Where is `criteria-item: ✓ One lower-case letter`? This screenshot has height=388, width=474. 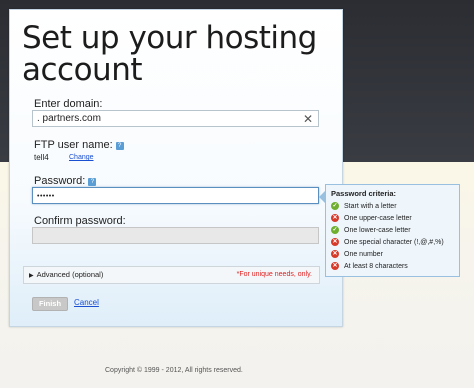
criteria-item: ✓ One lower-case letter is located at coordinates (395, 230).